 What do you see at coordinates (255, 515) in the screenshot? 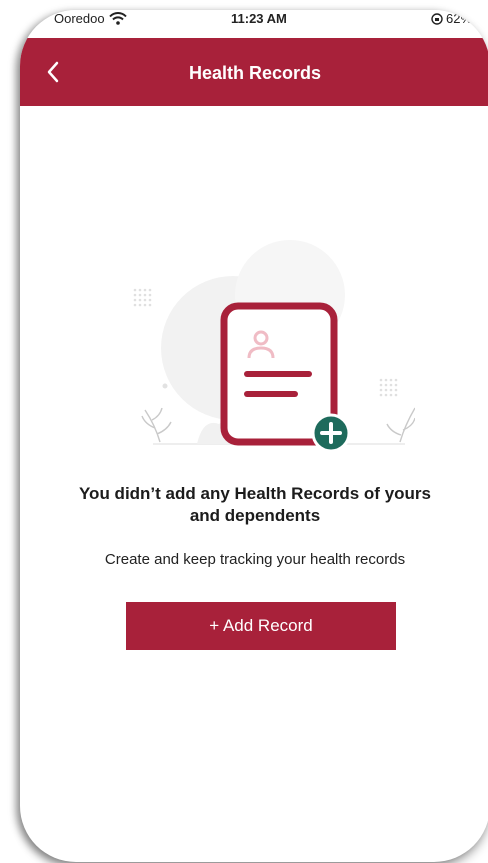
I see `empty-state-title-line2: and dependents` at bounding box center [255, 515].